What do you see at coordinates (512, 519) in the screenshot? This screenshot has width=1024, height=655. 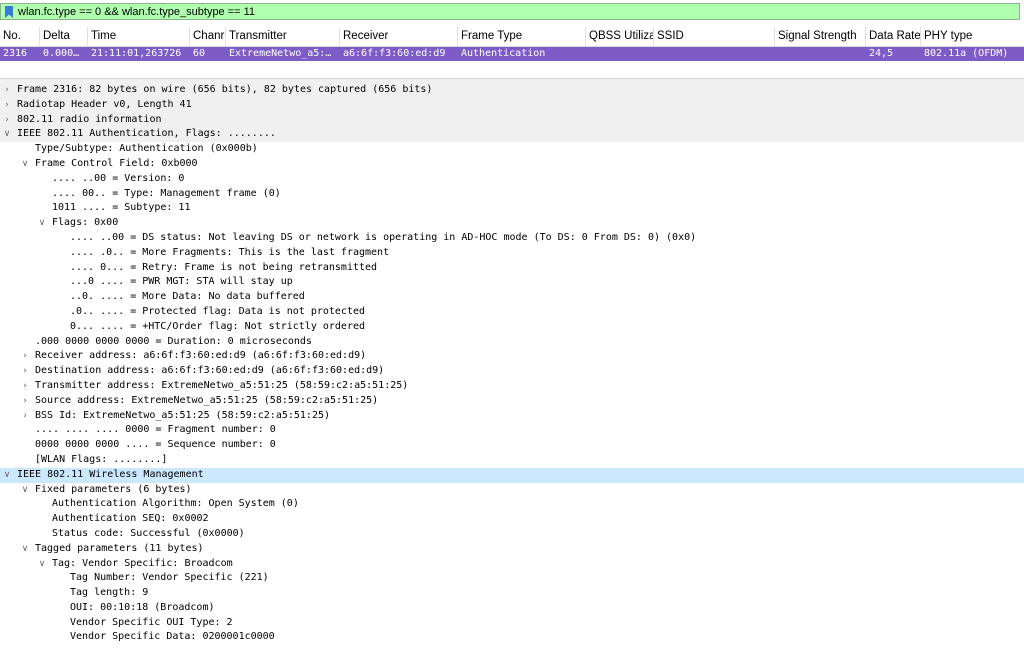 I see `tree-row: Authentication SEQ: 0x0002` at bounding box center [512, 519].